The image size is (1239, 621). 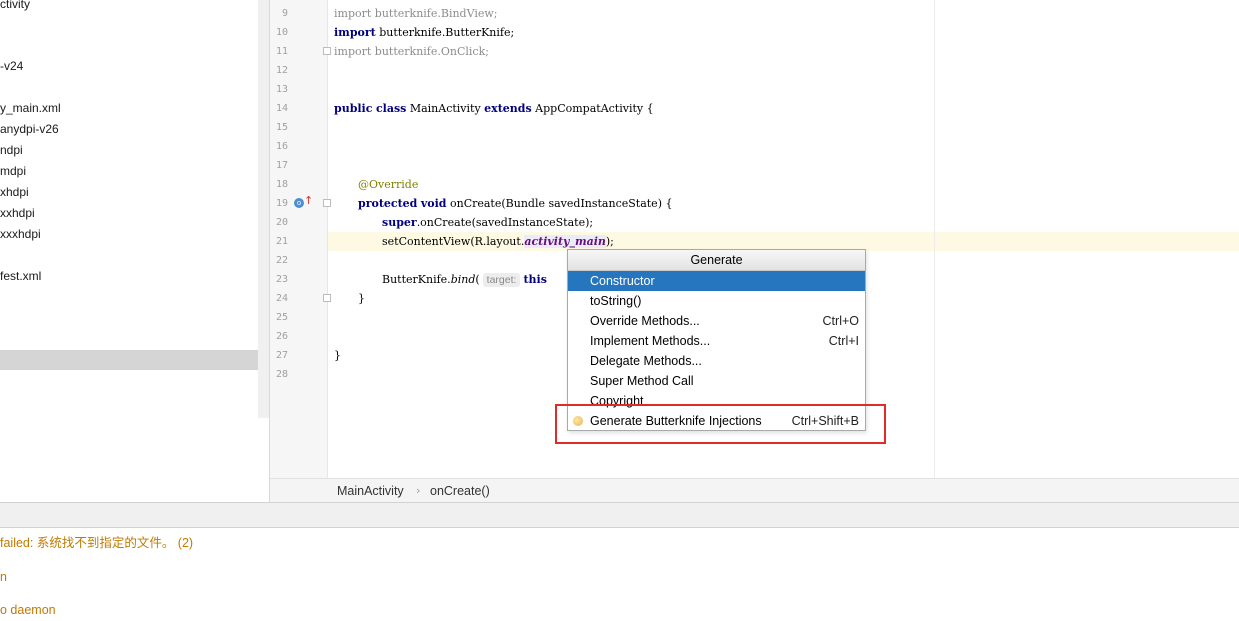 What do you see at coordinates (433, 203) in the screenshot?
I see `keyword: void` at bounding box center [433, 203].